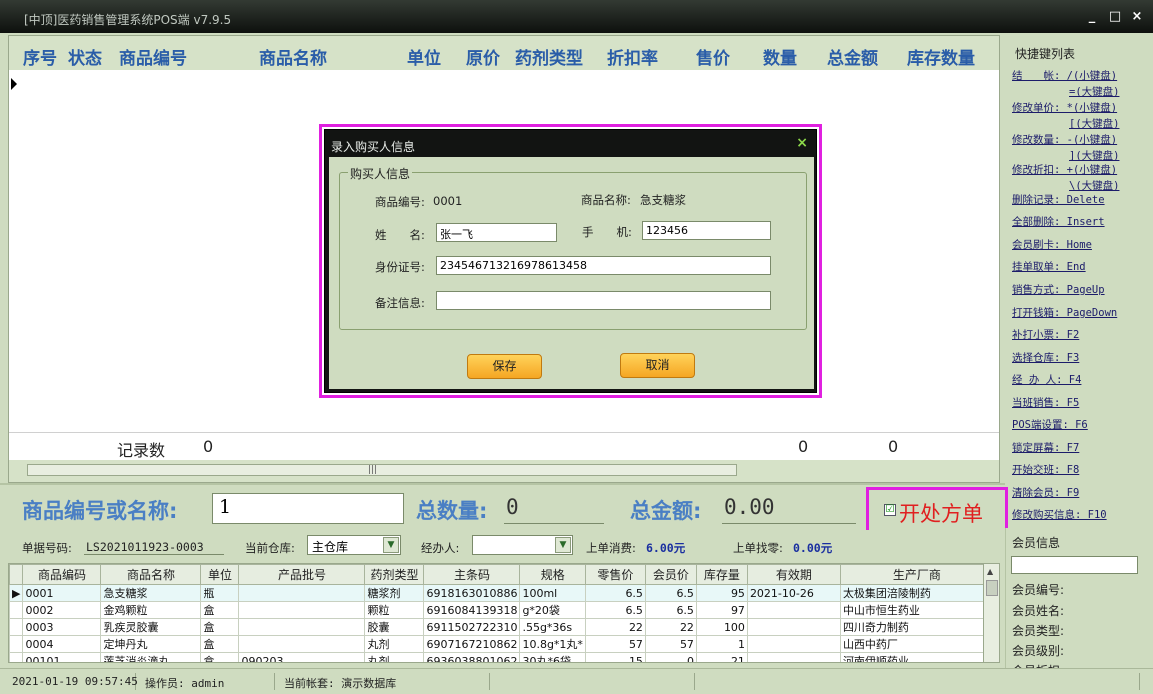 The height and width of the screenshot is (694, 1153). Describe the element at coordinates (1064, 312) in the screenshot. I see `shortcut-open-drawer: 打开钱箱: PageDown` at that location.